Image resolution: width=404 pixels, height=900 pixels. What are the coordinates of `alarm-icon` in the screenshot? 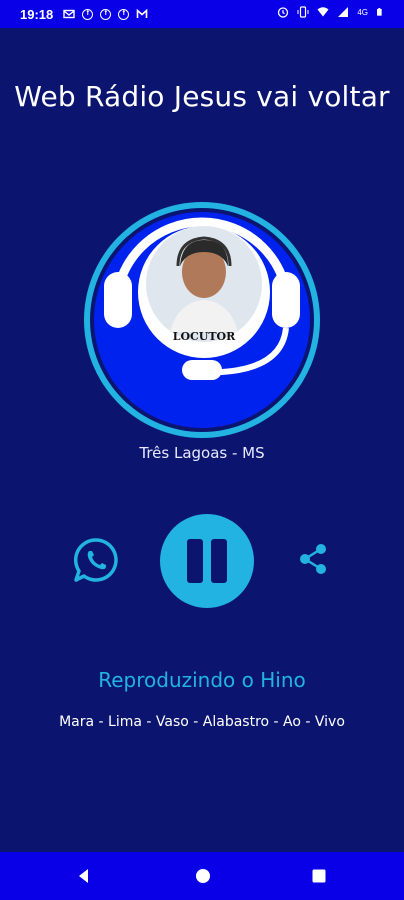 It's located at (283, 12).